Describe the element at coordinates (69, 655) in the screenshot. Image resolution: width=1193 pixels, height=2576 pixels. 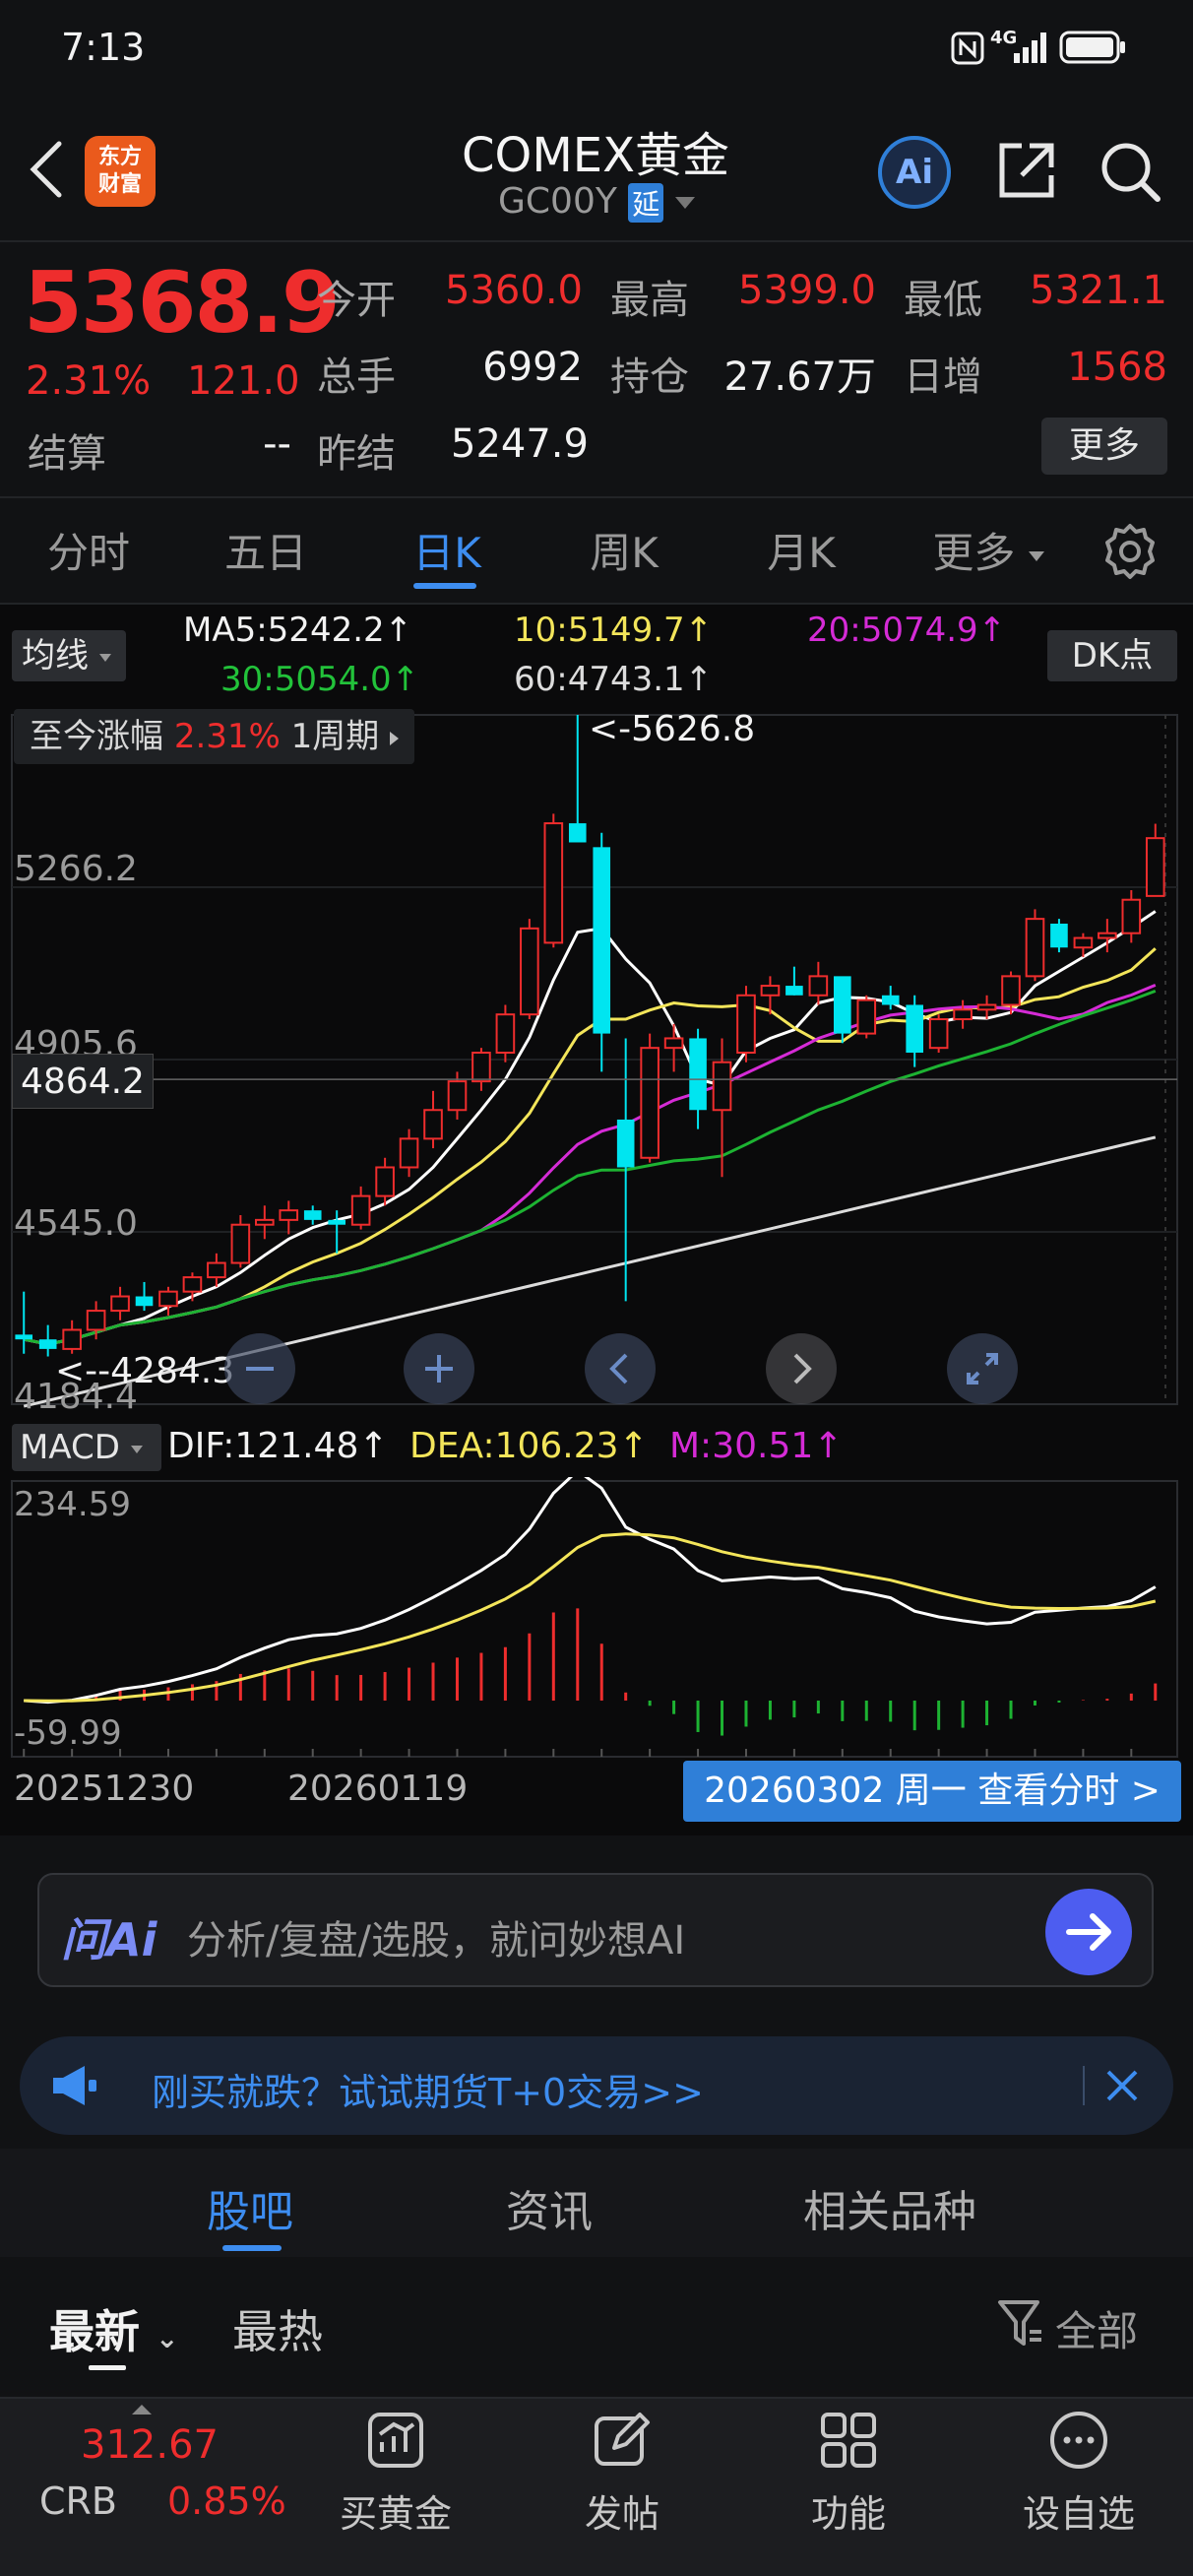
I see `ma-selector: 均线` at that location.